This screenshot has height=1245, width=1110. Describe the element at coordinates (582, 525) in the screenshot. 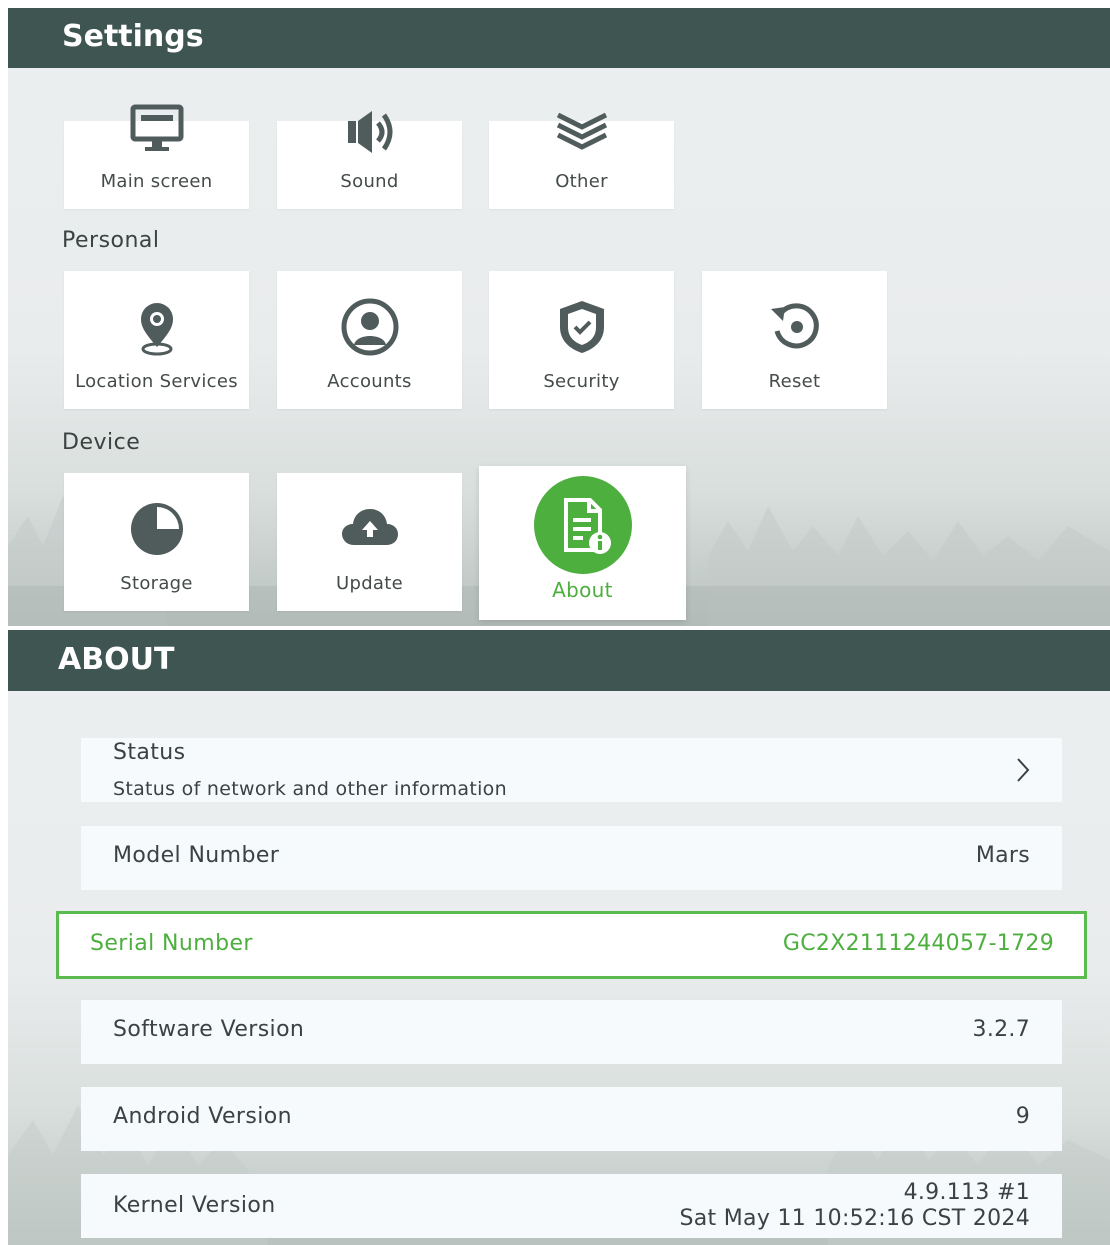

I see `document-info-icon` at that location.